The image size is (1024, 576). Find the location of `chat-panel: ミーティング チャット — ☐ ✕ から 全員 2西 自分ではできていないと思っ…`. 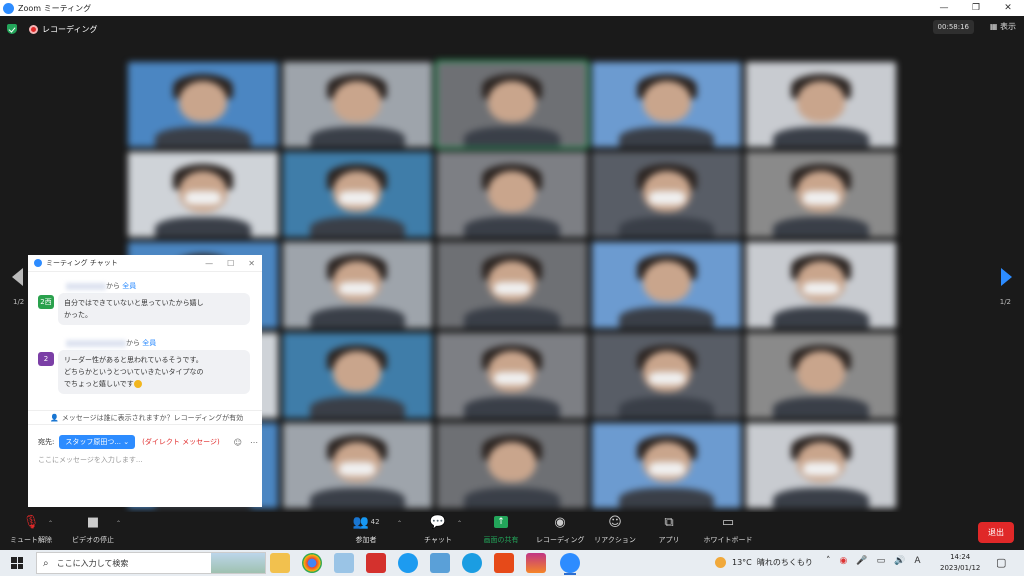

chat-panel: ミーティング チャット — ☐ ✕ から 全員 2西 自分ではできていないと思っ… is located at coordinates (145, 381).